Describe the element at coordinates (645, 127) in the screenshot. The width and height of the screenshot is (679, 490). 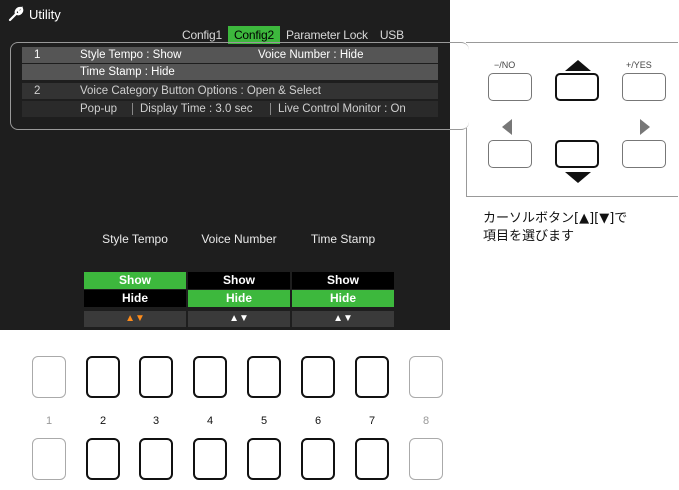
I see `right-arrow-icon` at that location.